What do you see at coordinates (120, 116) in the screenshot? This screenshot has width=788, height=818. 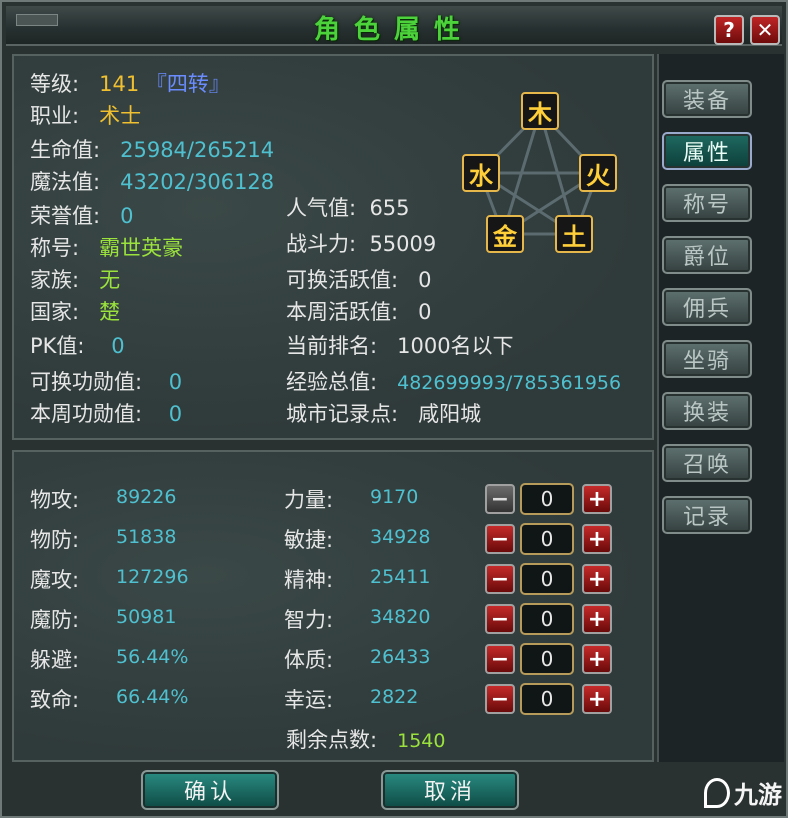 I see `job-value: 术士` at bounding box center [120, 116].